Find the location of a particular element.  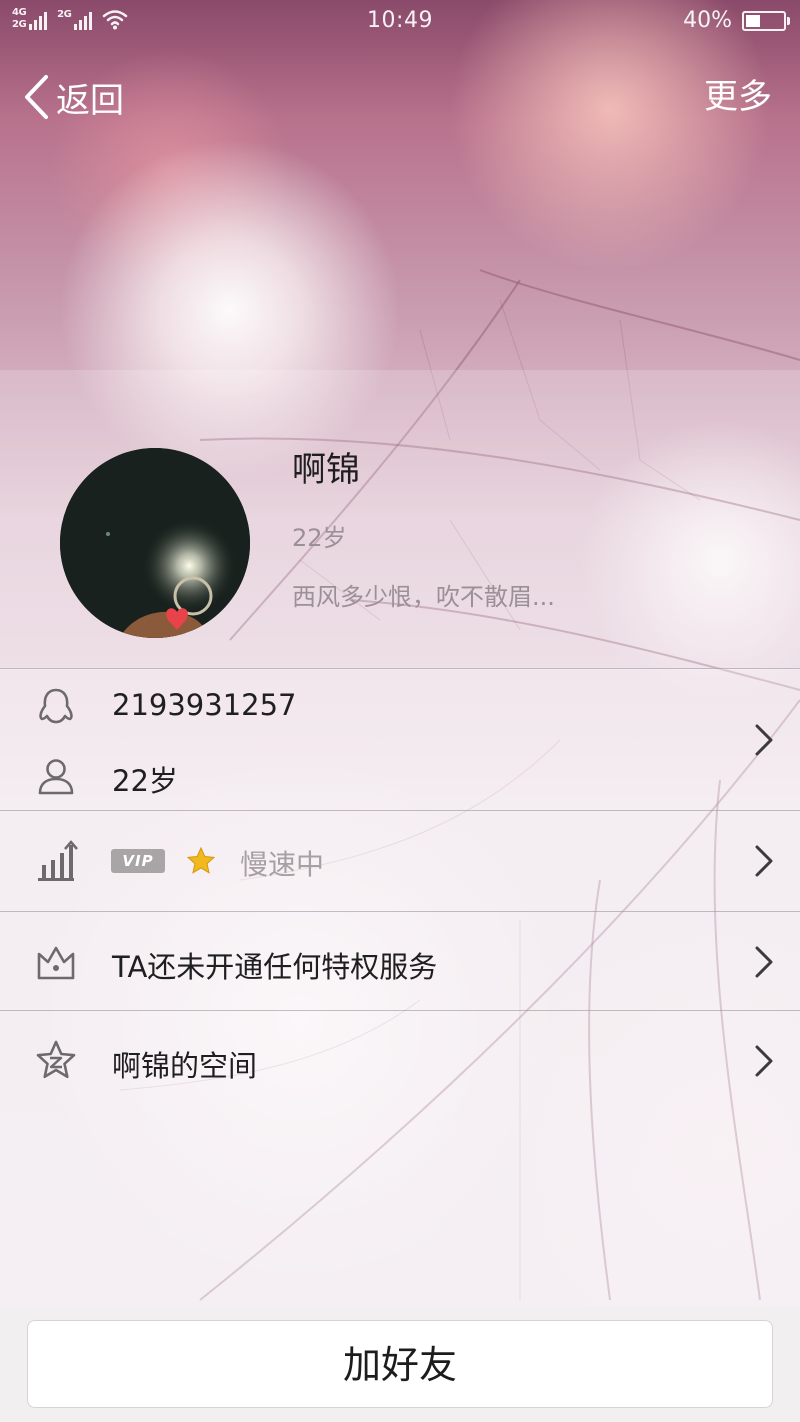

privilege-row: TA还未开通任何特权服务 is located at coordinates (400, 961).